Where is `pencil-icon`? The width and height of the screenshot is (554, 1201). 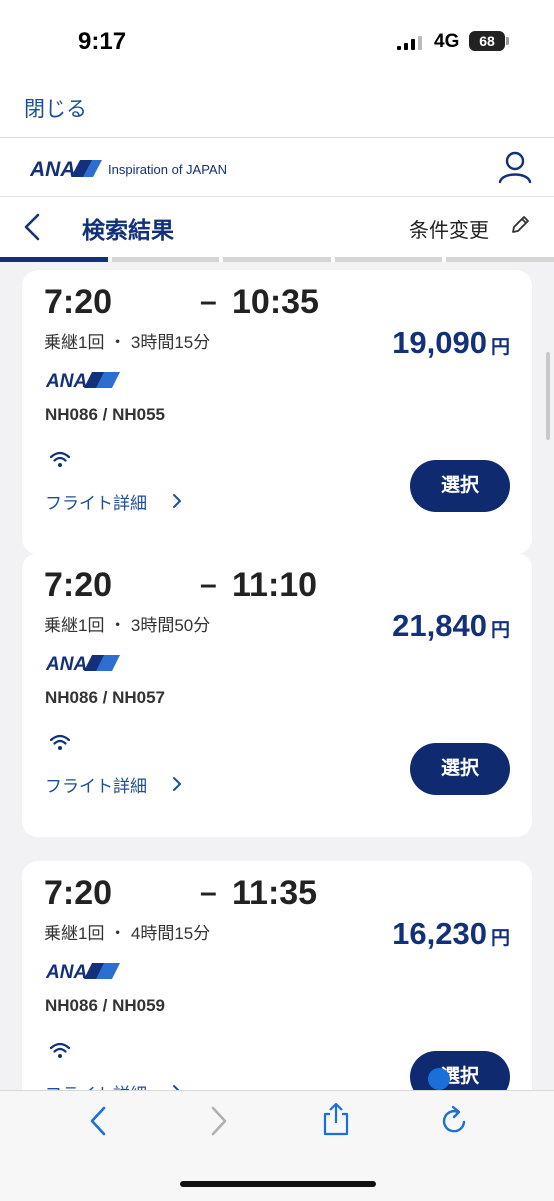
pencil-icon is located at coordinates (520, 225).